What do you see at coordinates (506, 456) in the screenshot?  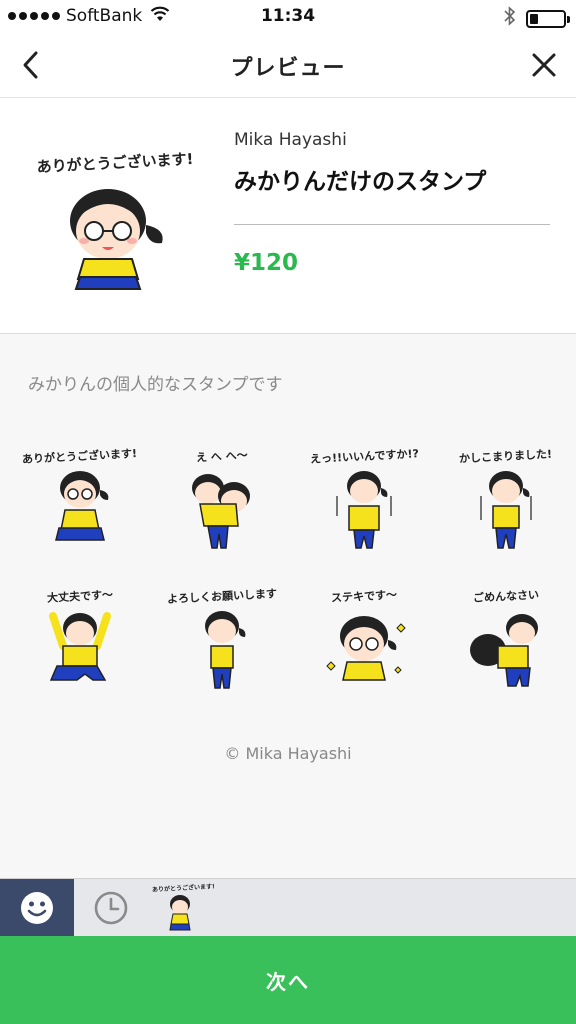 I see `sticker-caption: かしこまりました!` at bounding box center [506, 456].